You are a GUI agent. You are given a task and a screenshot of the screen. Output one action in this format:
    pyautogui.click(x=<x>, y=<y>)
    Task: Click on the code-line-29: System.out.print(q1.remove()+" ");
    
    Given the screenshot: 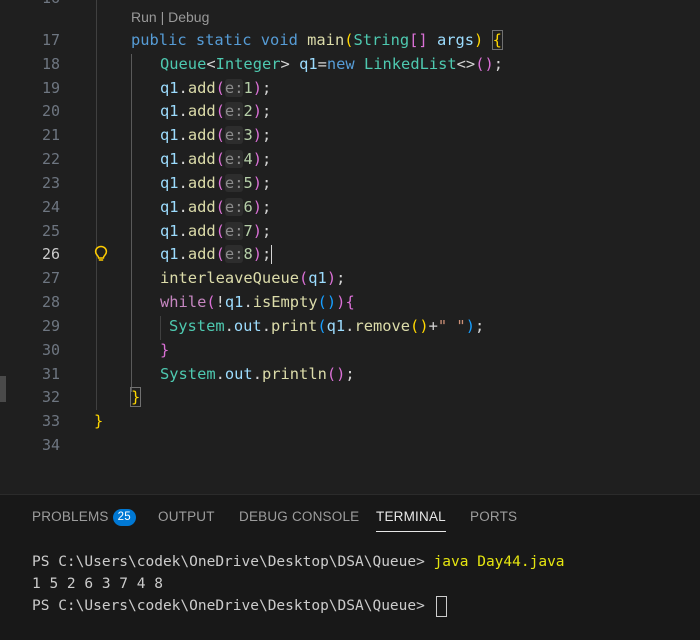 What is the action you would take?
    pyautogui.click(x=326, y=326)
    